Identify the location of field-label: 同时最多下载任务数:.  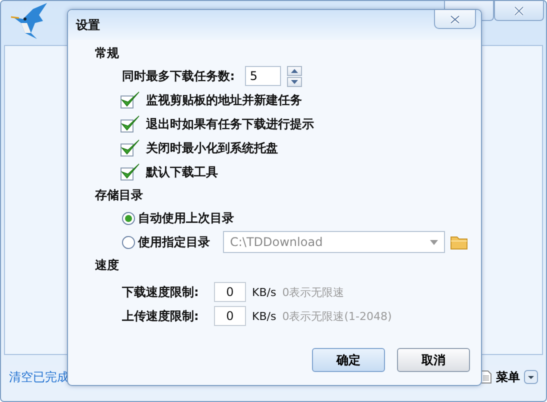
(178, 76).